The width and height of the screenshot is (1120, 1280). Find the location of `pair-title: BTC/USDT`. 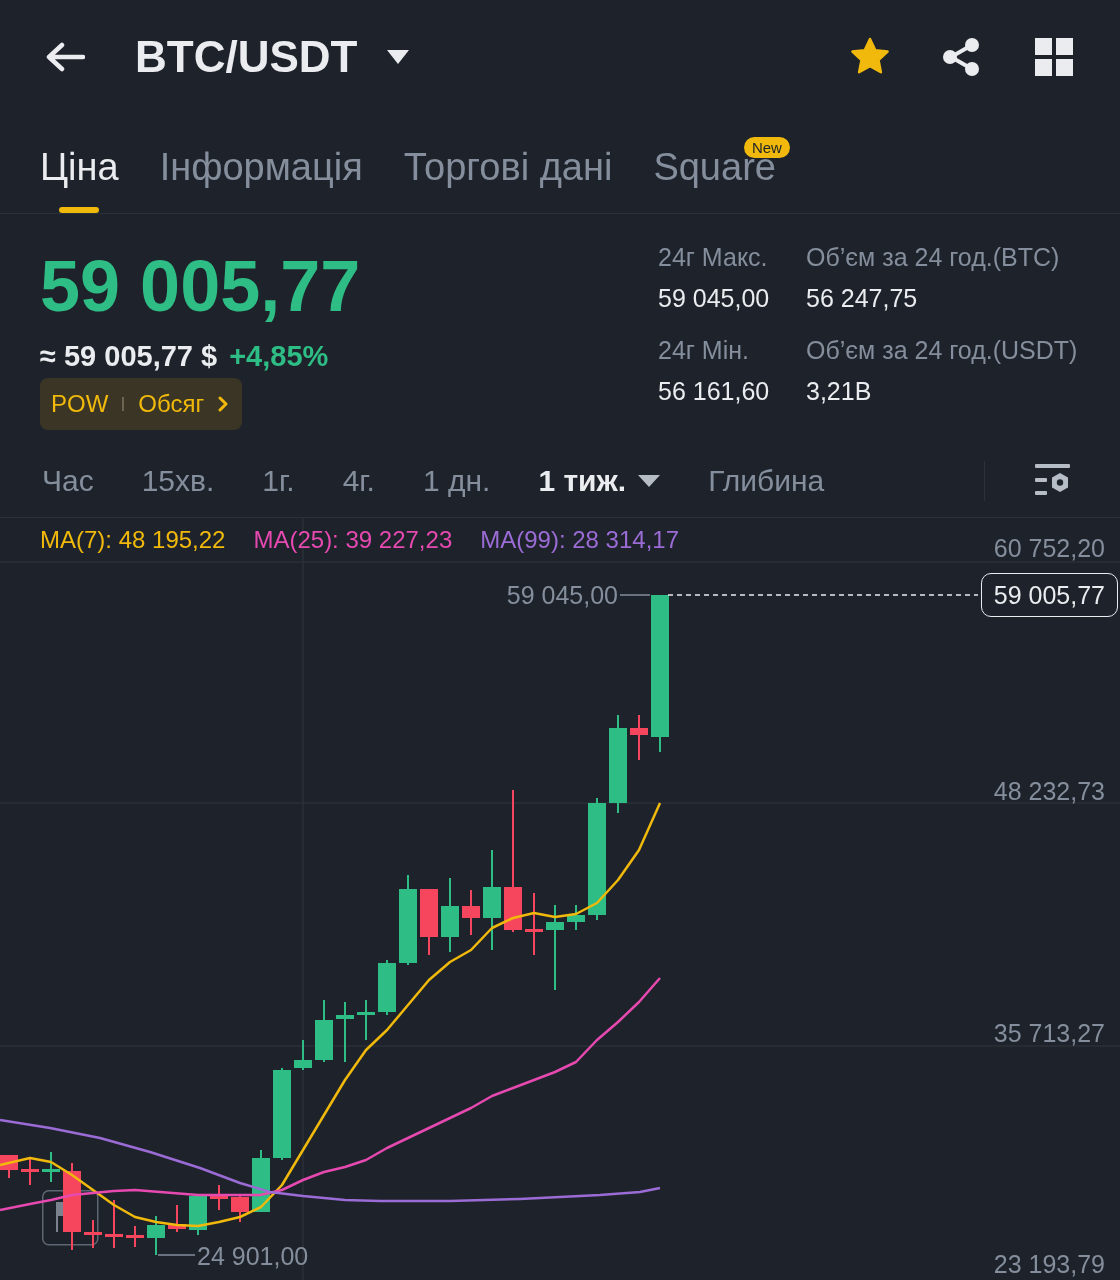

pair-title: BTC/USDT is located at coordinates (246, 57).